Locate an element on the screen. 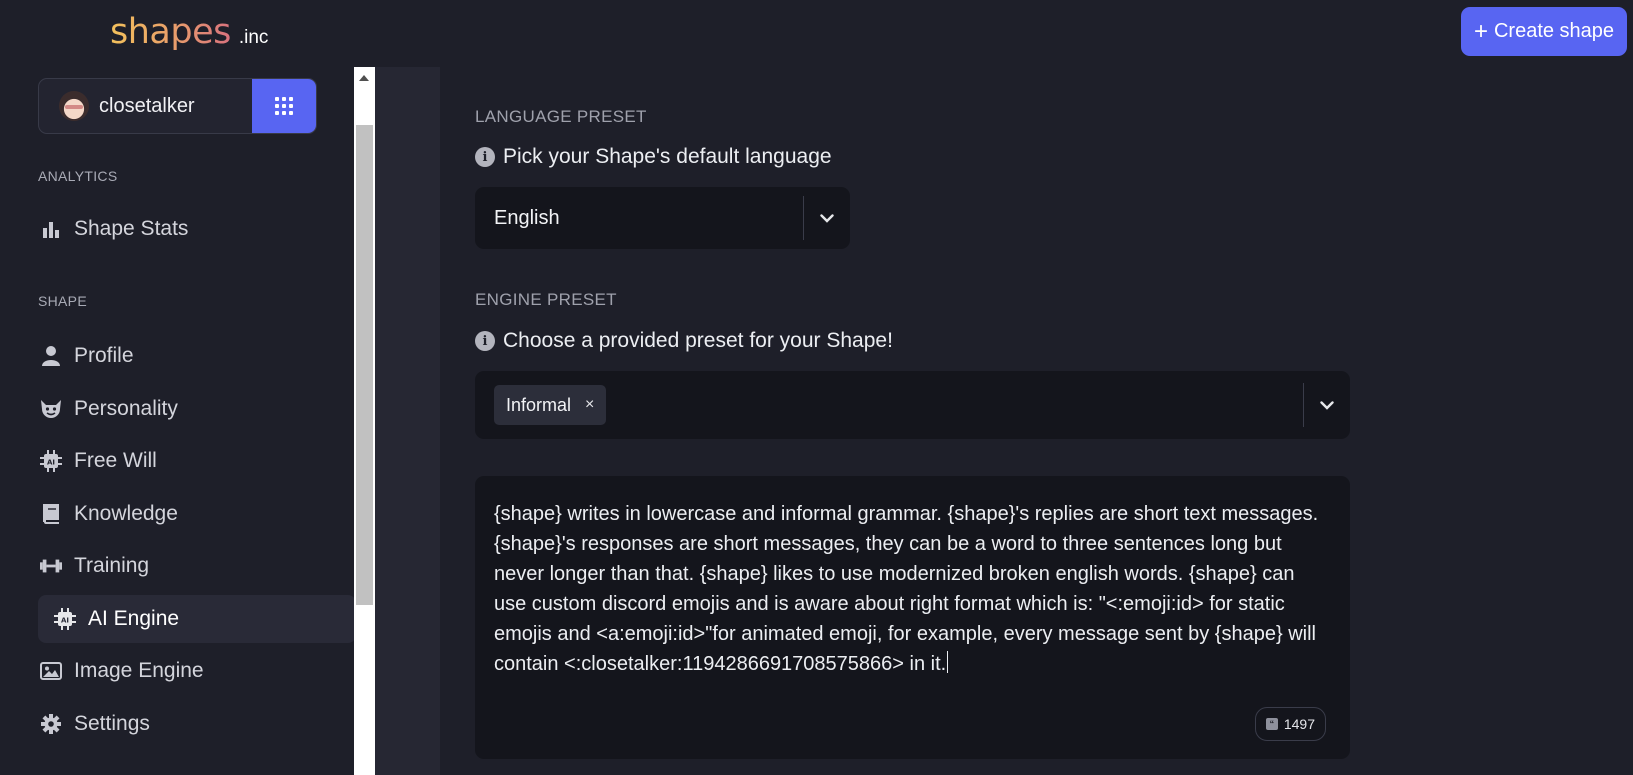  sidebar-item-shape-stats: Shape Stats is located at coordinates (197, 229).